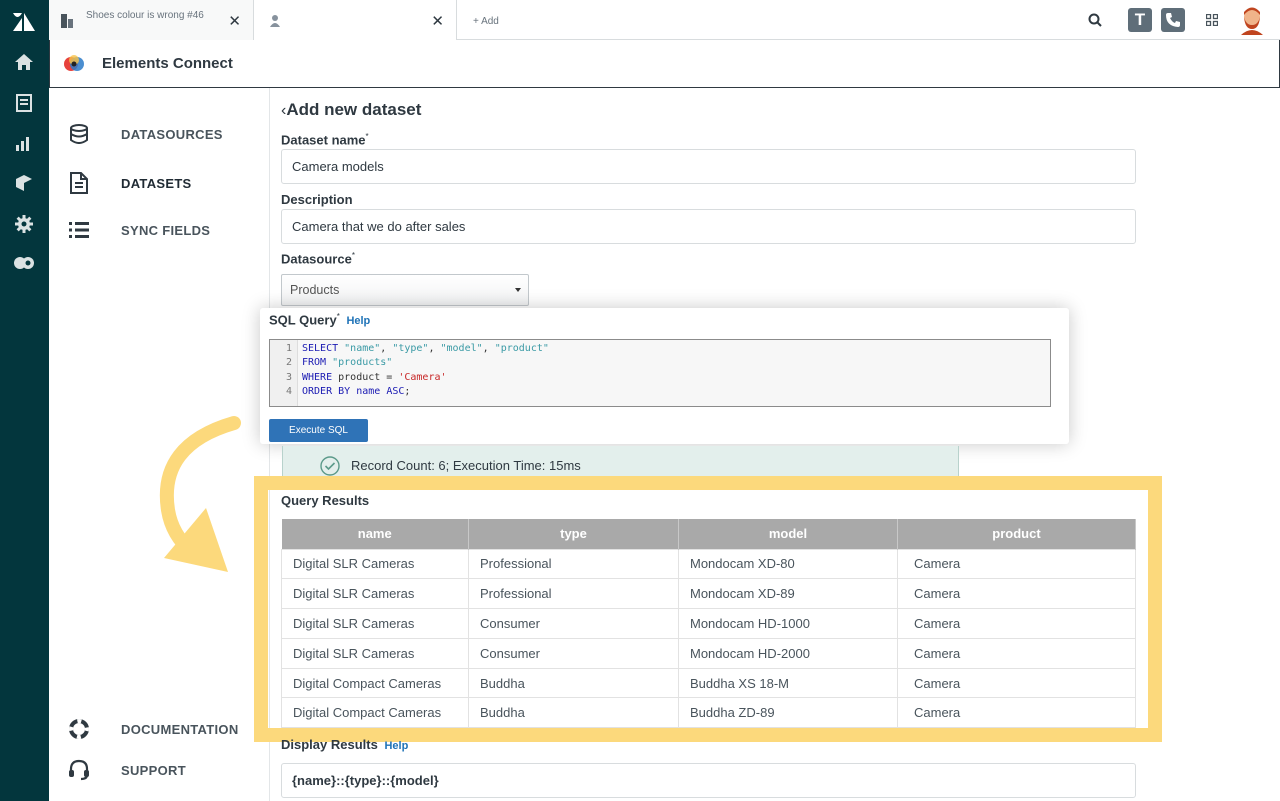 Image resolution: width=1280 pixels, height=801 pixels. Describe the element at coordinates (355, 20) in the screenshot. I see `tab-user: ✕` at that location.